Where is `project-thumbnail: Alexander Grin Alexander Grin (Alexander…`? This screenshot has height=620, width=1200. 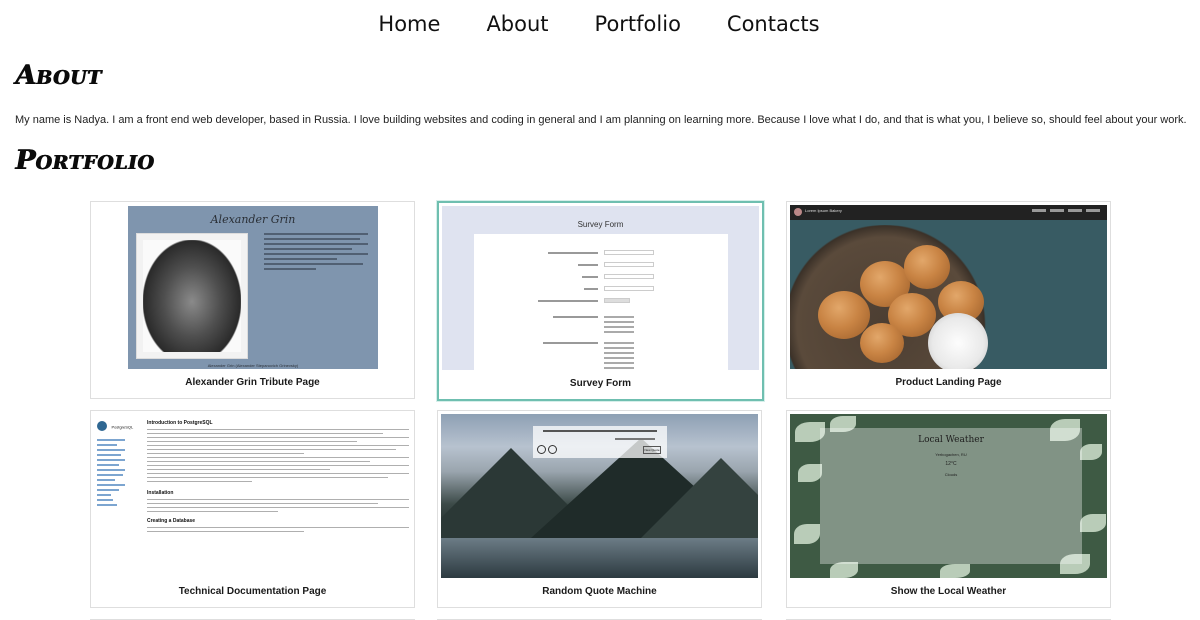
project-thumbnail: Alexander Grin Alexander Grin (Alexander… is located at coordinates (252, 287).